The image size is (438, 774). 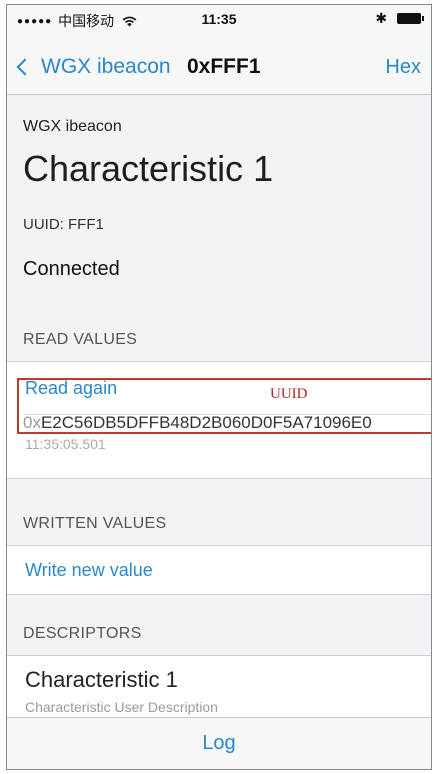 I want to click on nav-title: 0xFFF1, so click(x=224, y=66).